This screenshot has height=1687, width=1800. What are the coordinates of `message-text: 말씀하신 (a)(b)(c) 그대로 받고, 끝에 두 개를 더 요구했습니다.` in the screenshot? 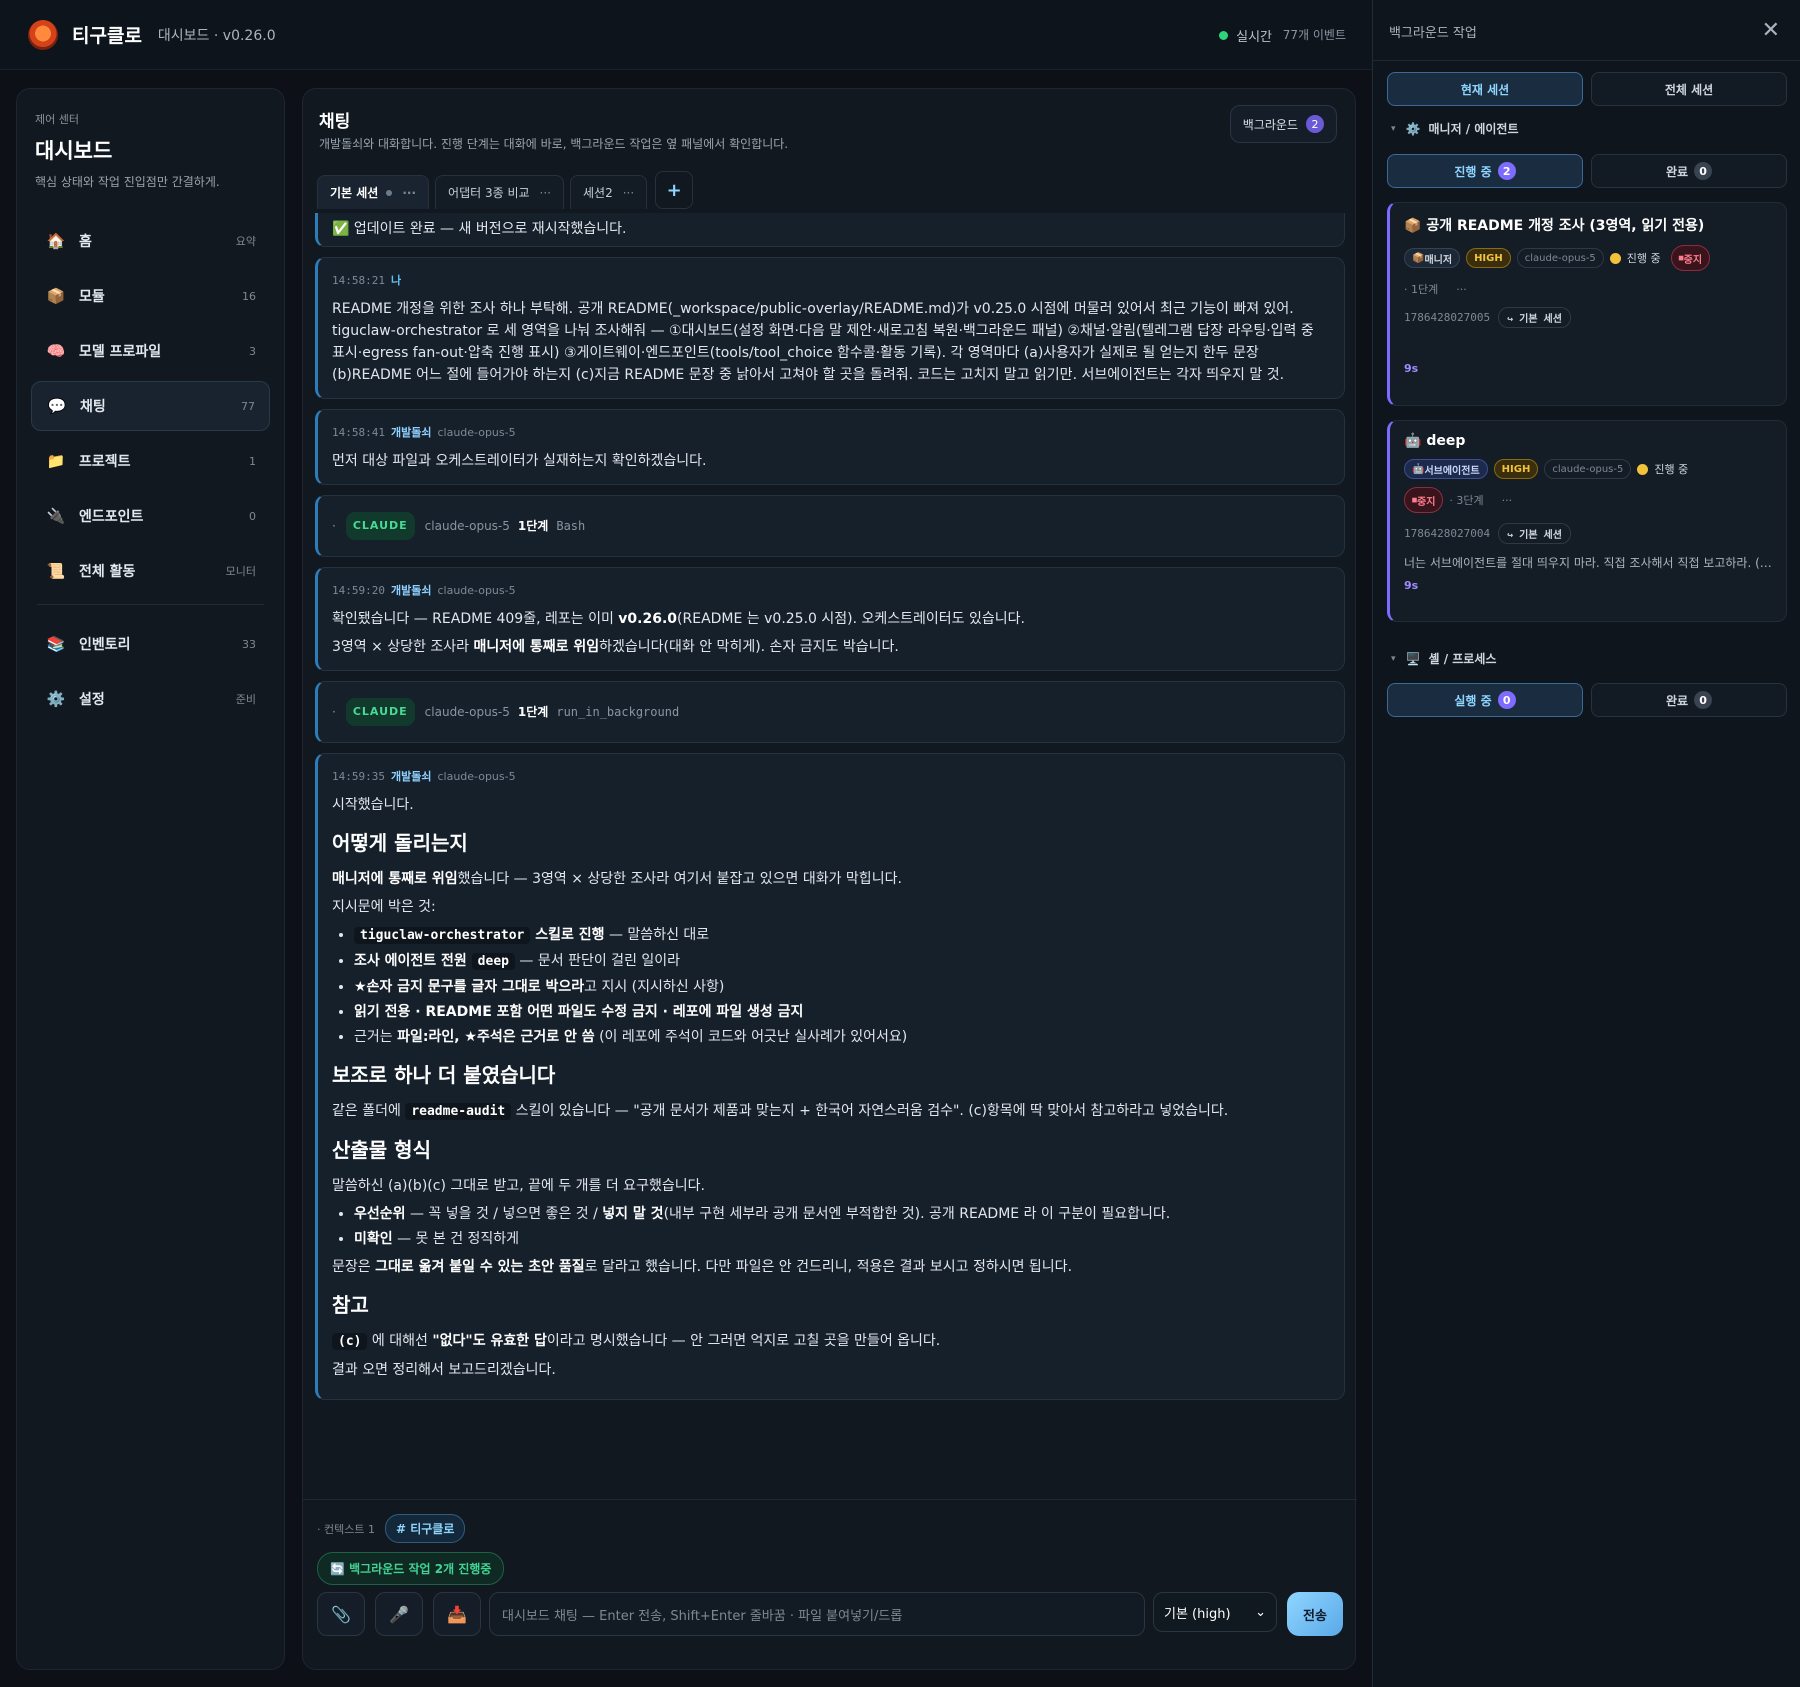 It's located at (518, 1186).